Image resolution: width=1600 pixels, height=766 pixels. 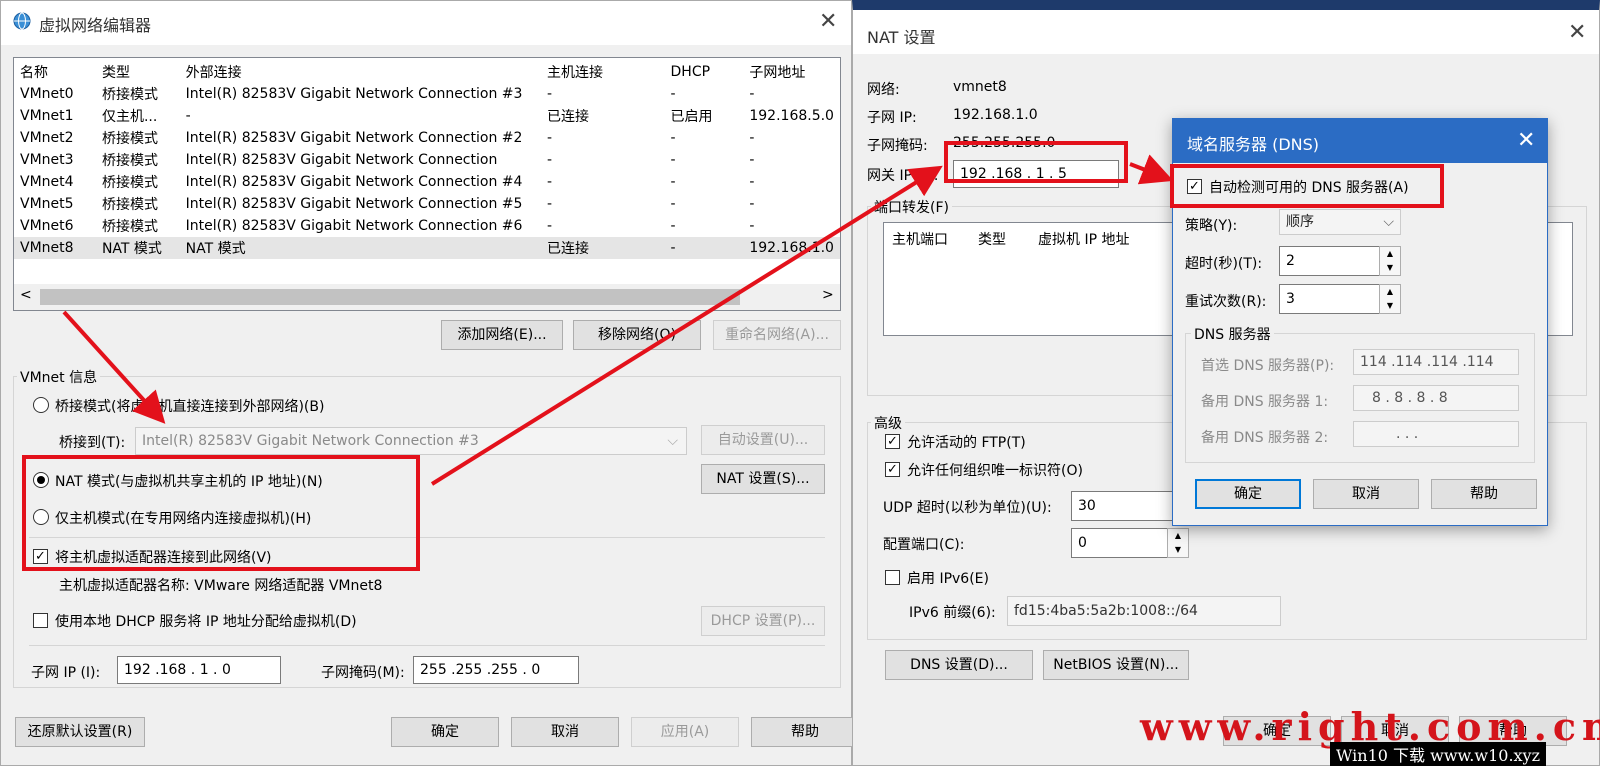 What do you see at coordinates (26, 295) in the screenshot?
I see `scroll-left-icon: <` at bounding box center [26, 295].